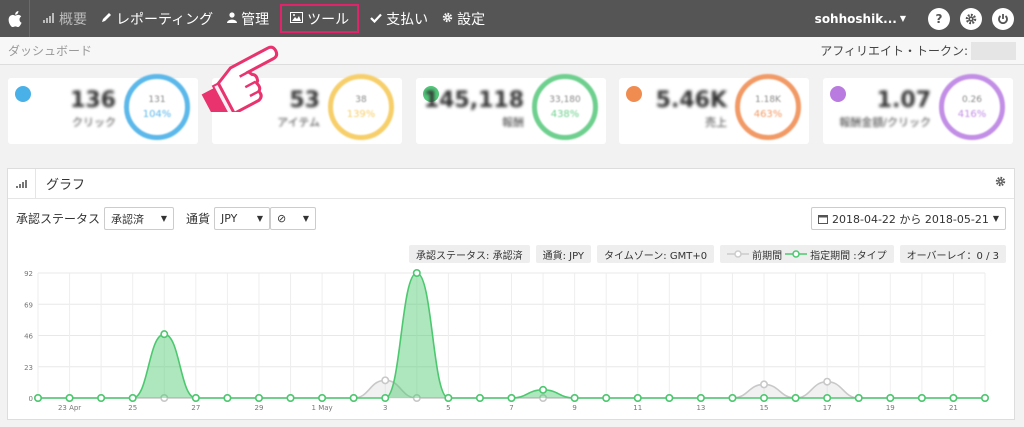 This screenshot has height=427, width=1024. I want to click on stat-ring: 1.18K 463%, so click(768, 107).